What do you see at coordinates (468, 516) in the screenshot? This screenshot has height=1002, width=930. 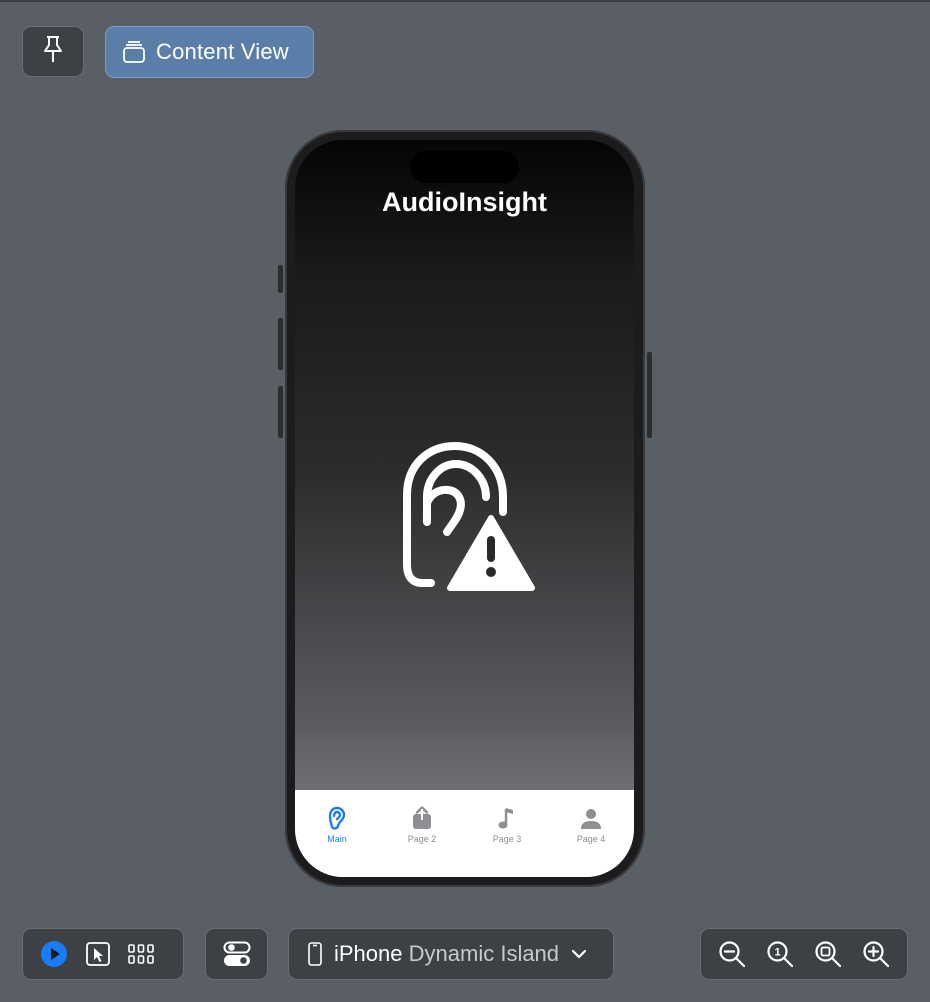 I see `ear-warning-icon` at bounding box center [468, 516].